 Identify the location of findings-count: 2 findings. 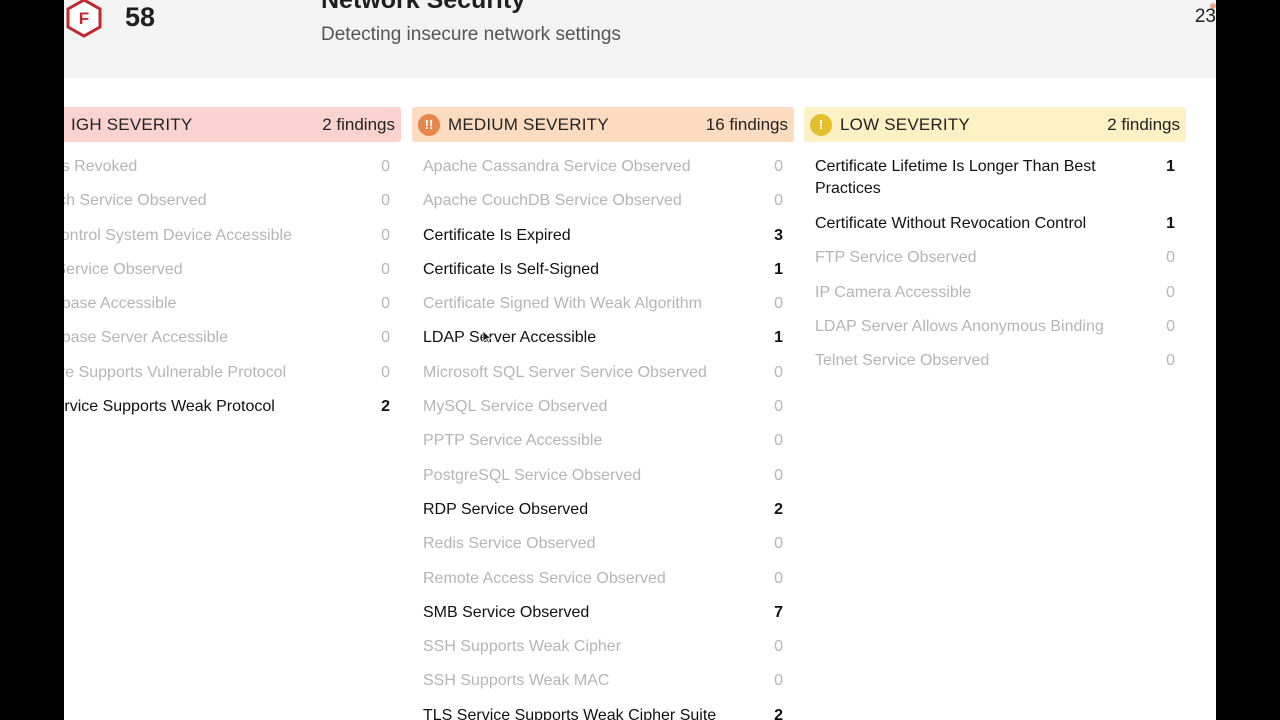
(358, 124).